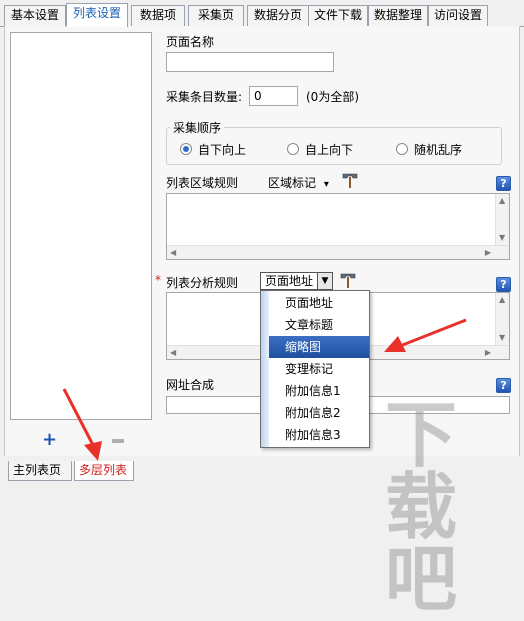  Describe the element at coordinates (503, 183) in the screenshot. I see `help-icon-area: ?` at that location.